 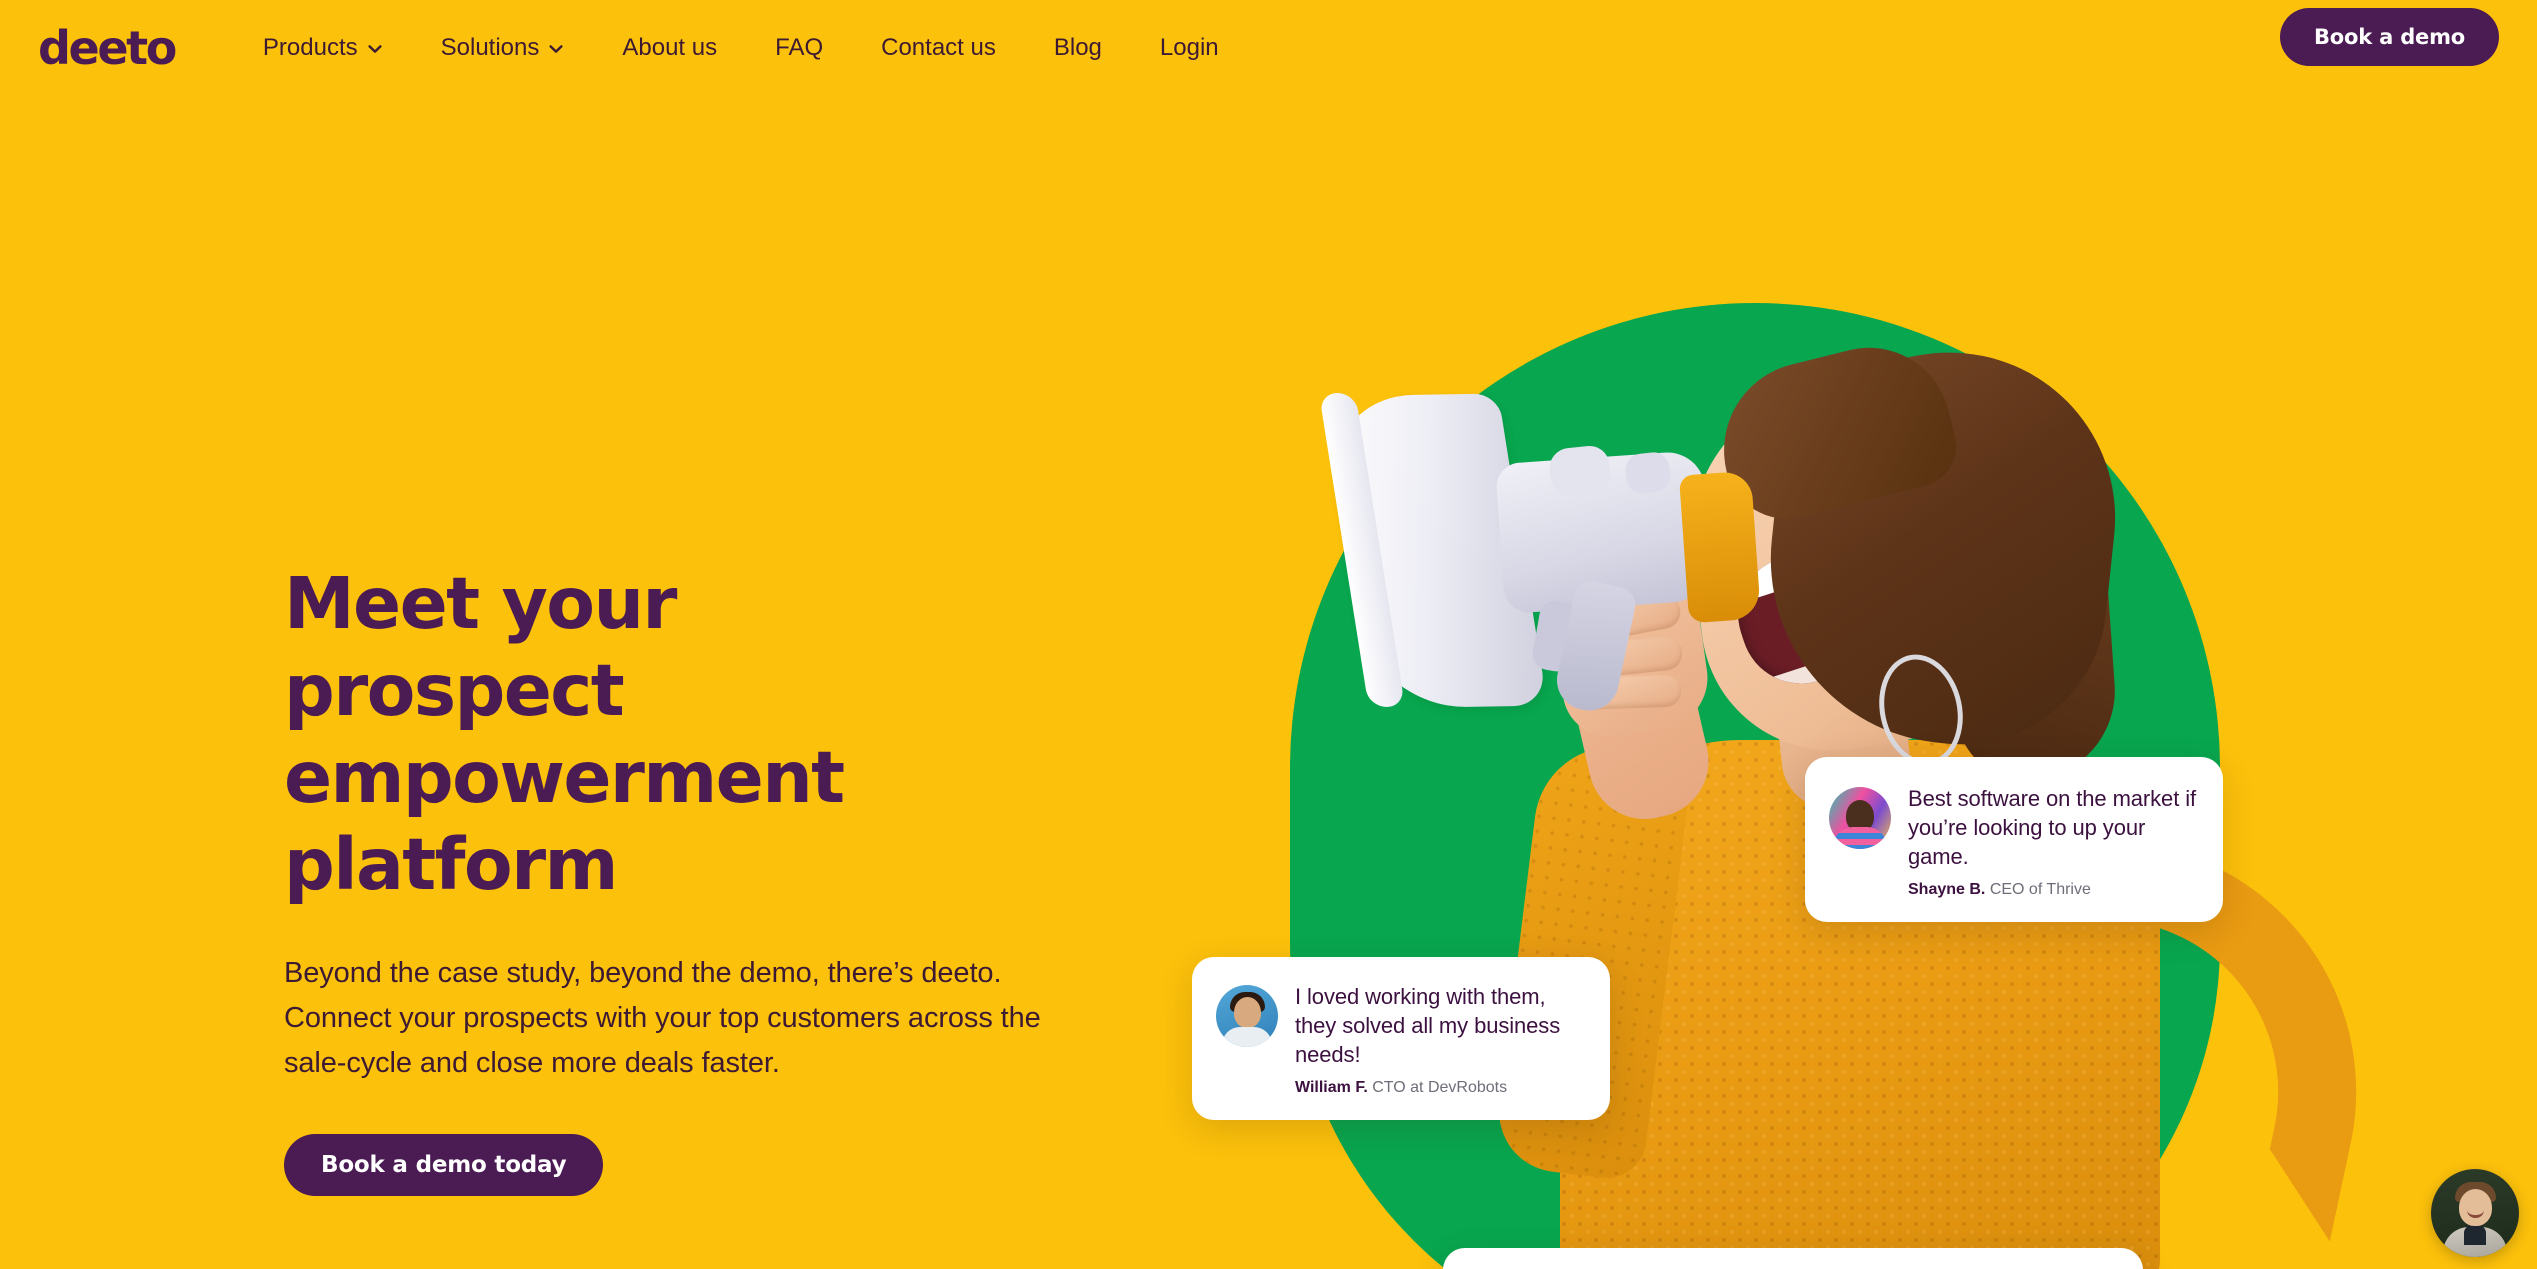 What do you see at coordinates (490, 47) in the screenshot?
I see `nav-item-label: Solutions` at bounding box center [490, 47].